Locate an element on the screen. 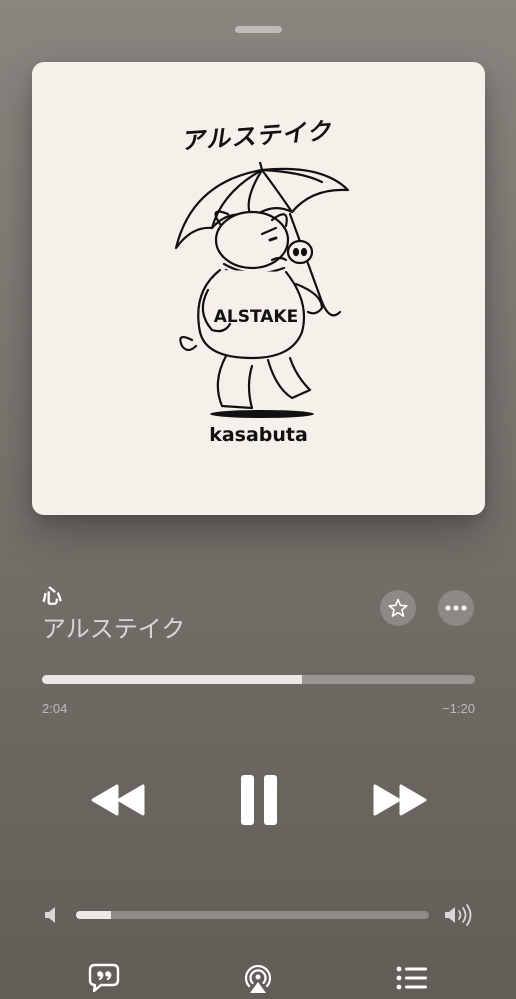 The image size is (516, 999). elapsed-time: 2:04 is located at coordinates (55, 708).